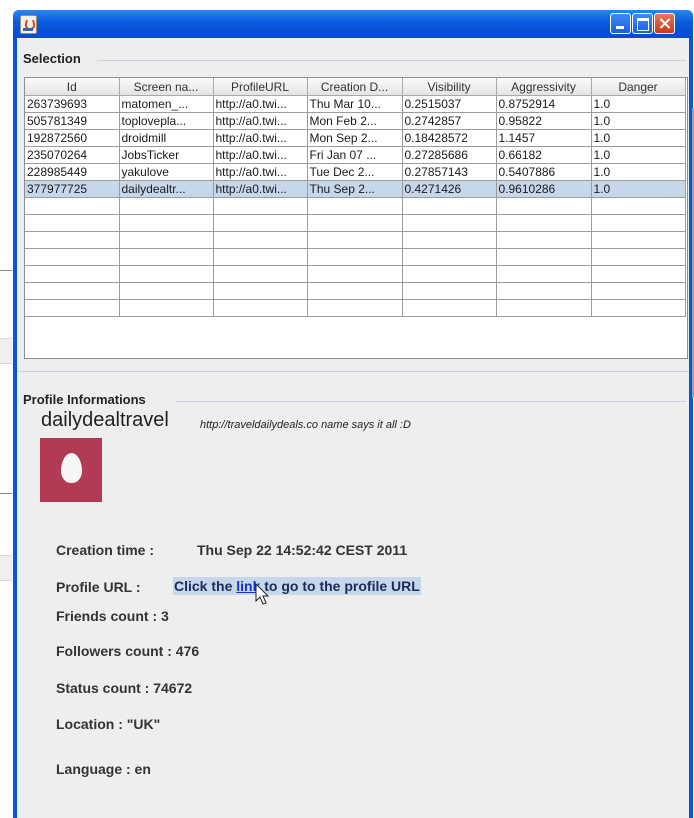 This screenshot has width=694, height=818. Describe the element at coordinates (98, 587) in the screenshot. I see `profile-url-label: Profile URL :` at that location.